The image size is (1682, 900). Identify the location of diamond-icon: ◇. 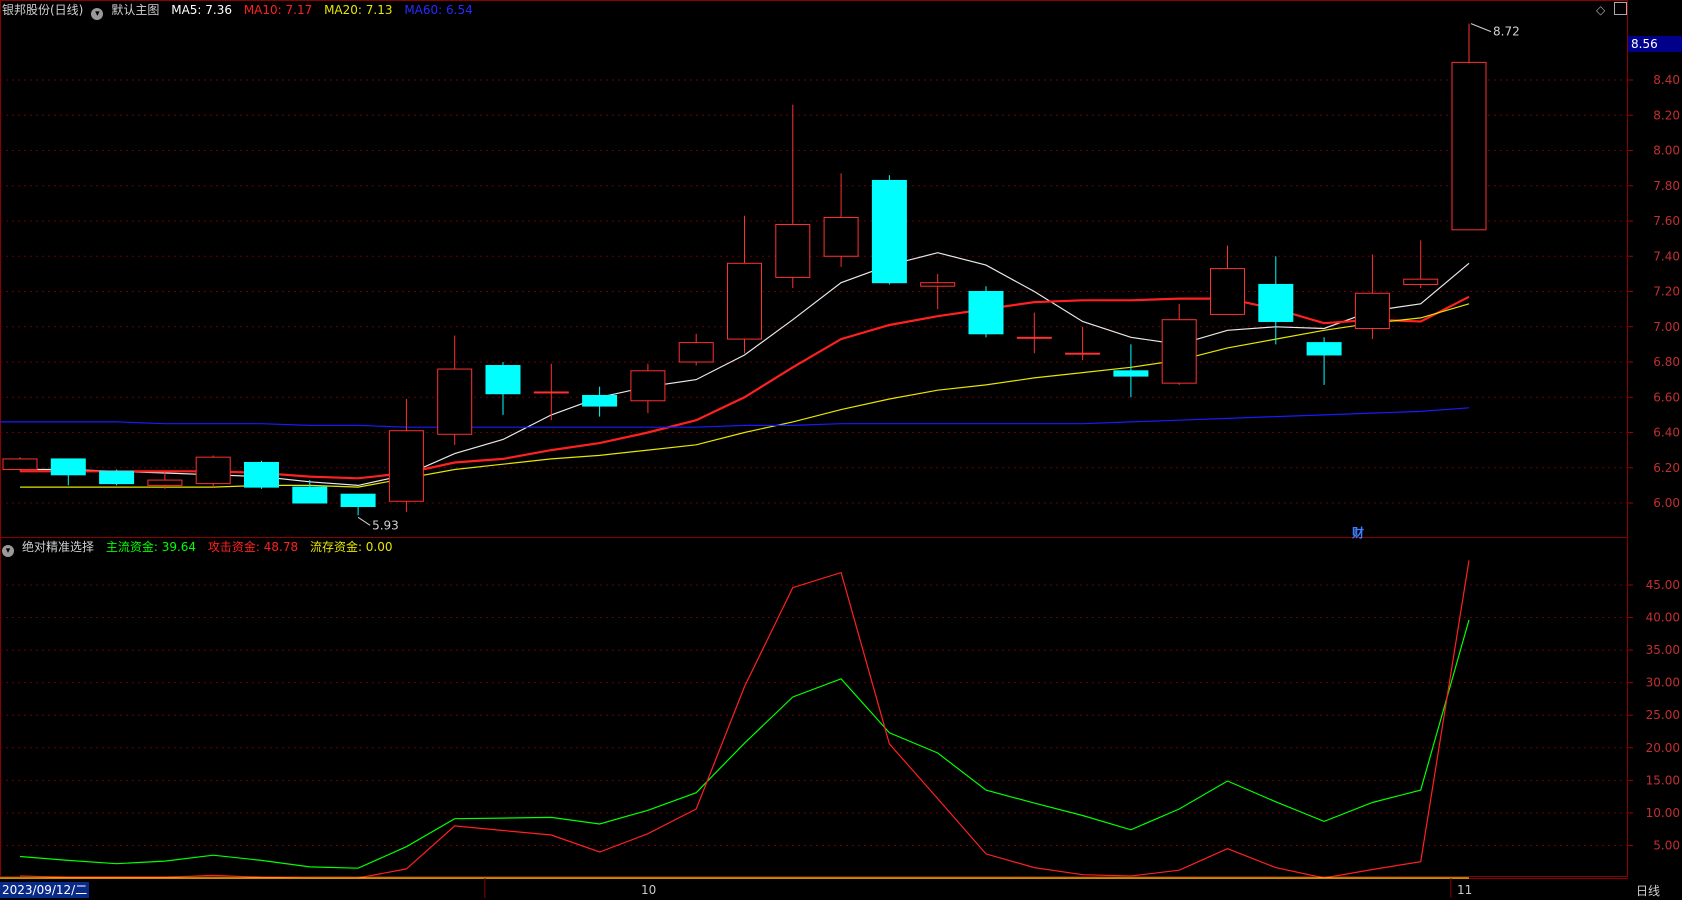
(1600, 10).